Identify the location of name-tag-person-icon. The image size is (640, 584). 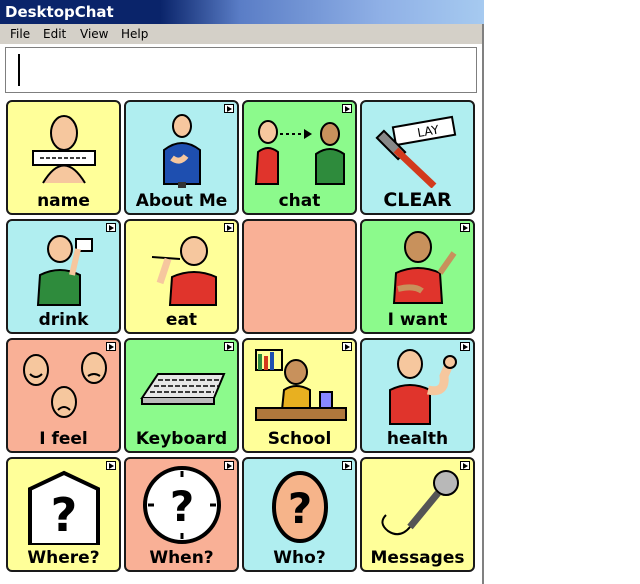
(64, 149).